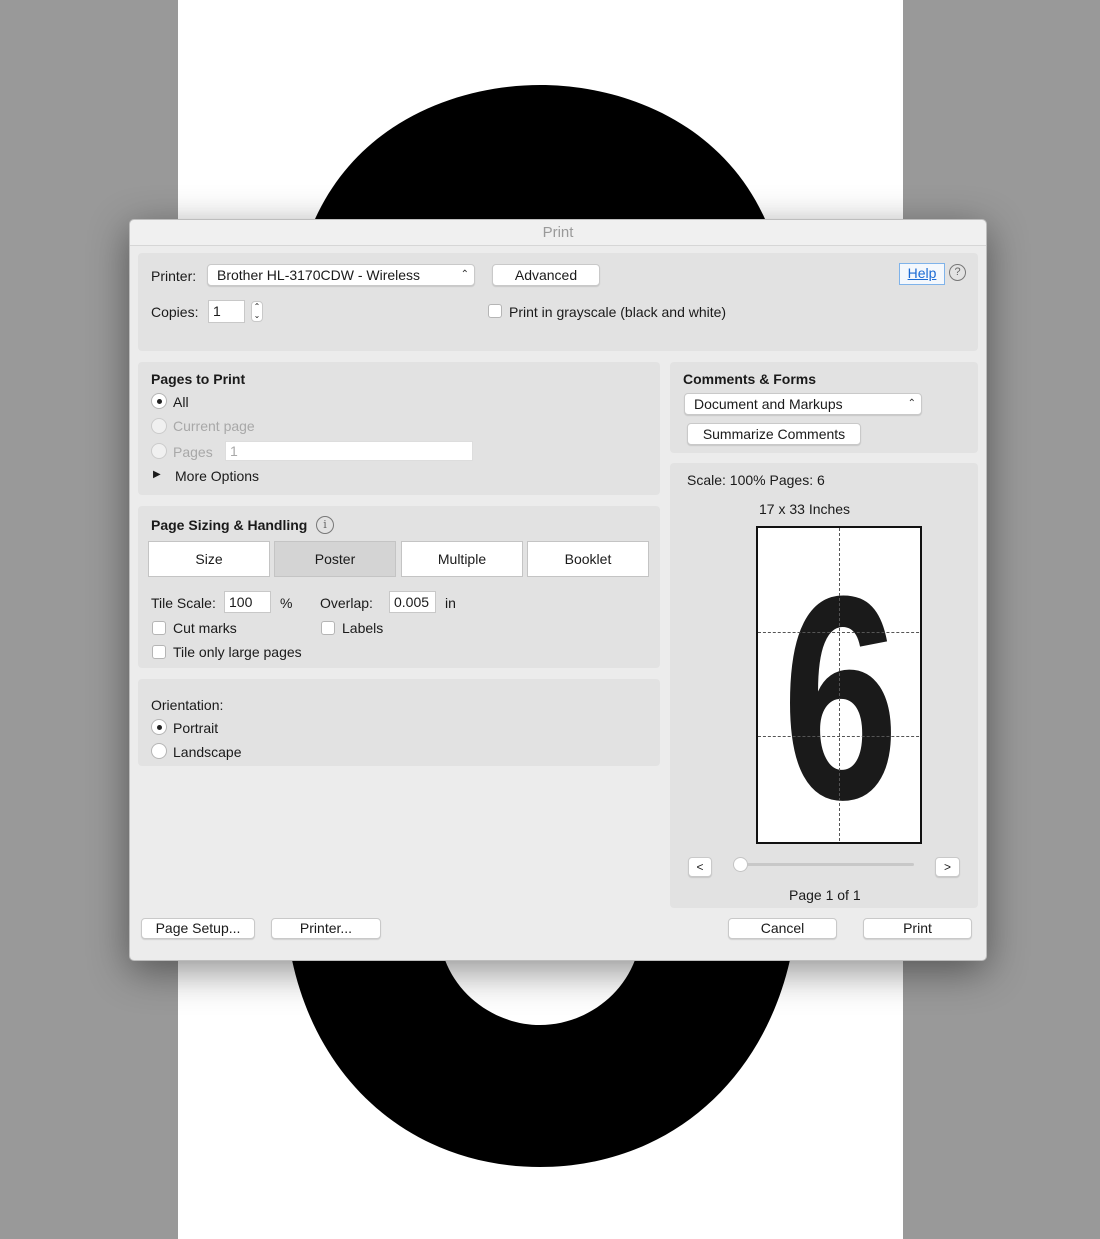 Image resolution: width=1100 pixels, height=1239 pixels. What do you see at coordinates (209, 559) in the screenshot?
I see `tab-size: Size` at bounding box center [209, 559].